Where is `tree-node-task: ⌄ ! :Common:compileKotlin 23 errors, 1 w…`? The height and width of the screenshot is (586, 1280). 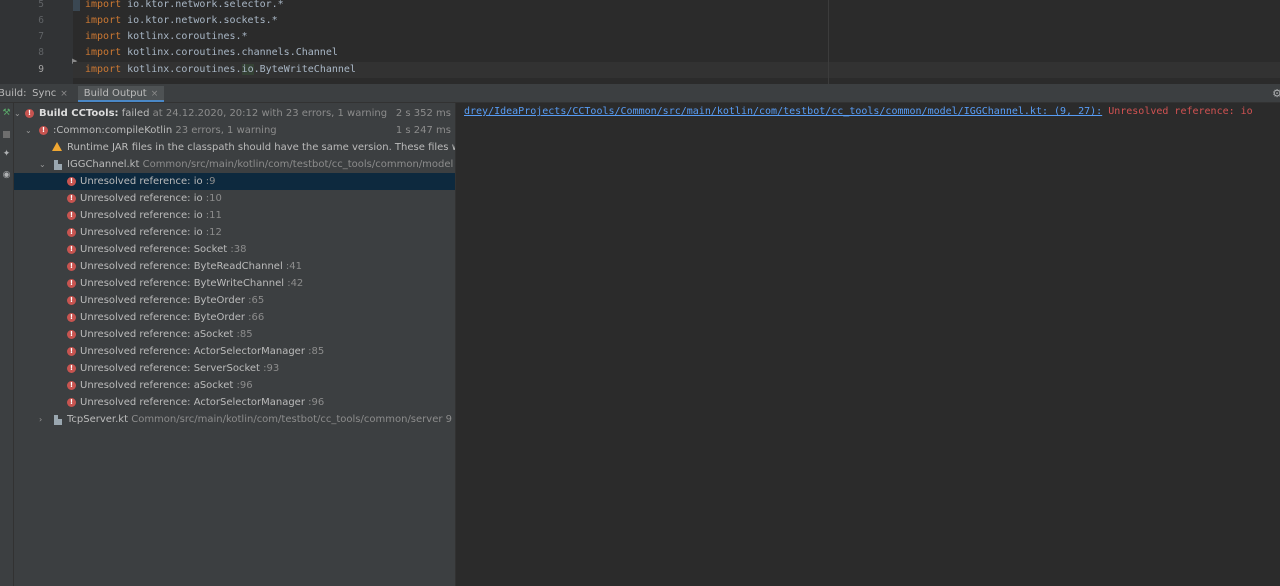 tree-node-task: ⌄ ! :Common:compileKotlin 23 errors, 1 w… is located at coordinates (234, 130).